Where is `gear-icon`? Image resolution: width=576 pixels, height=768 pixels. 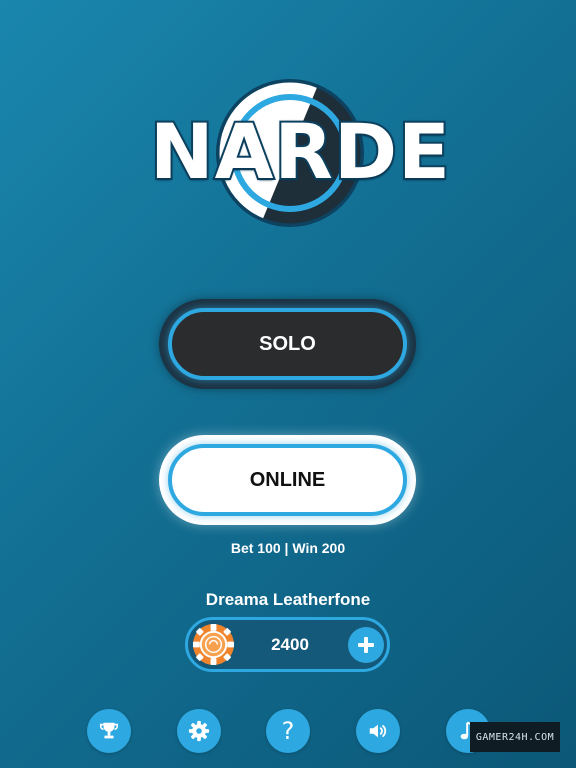
gear-icon is located at coordinates (199, 731).